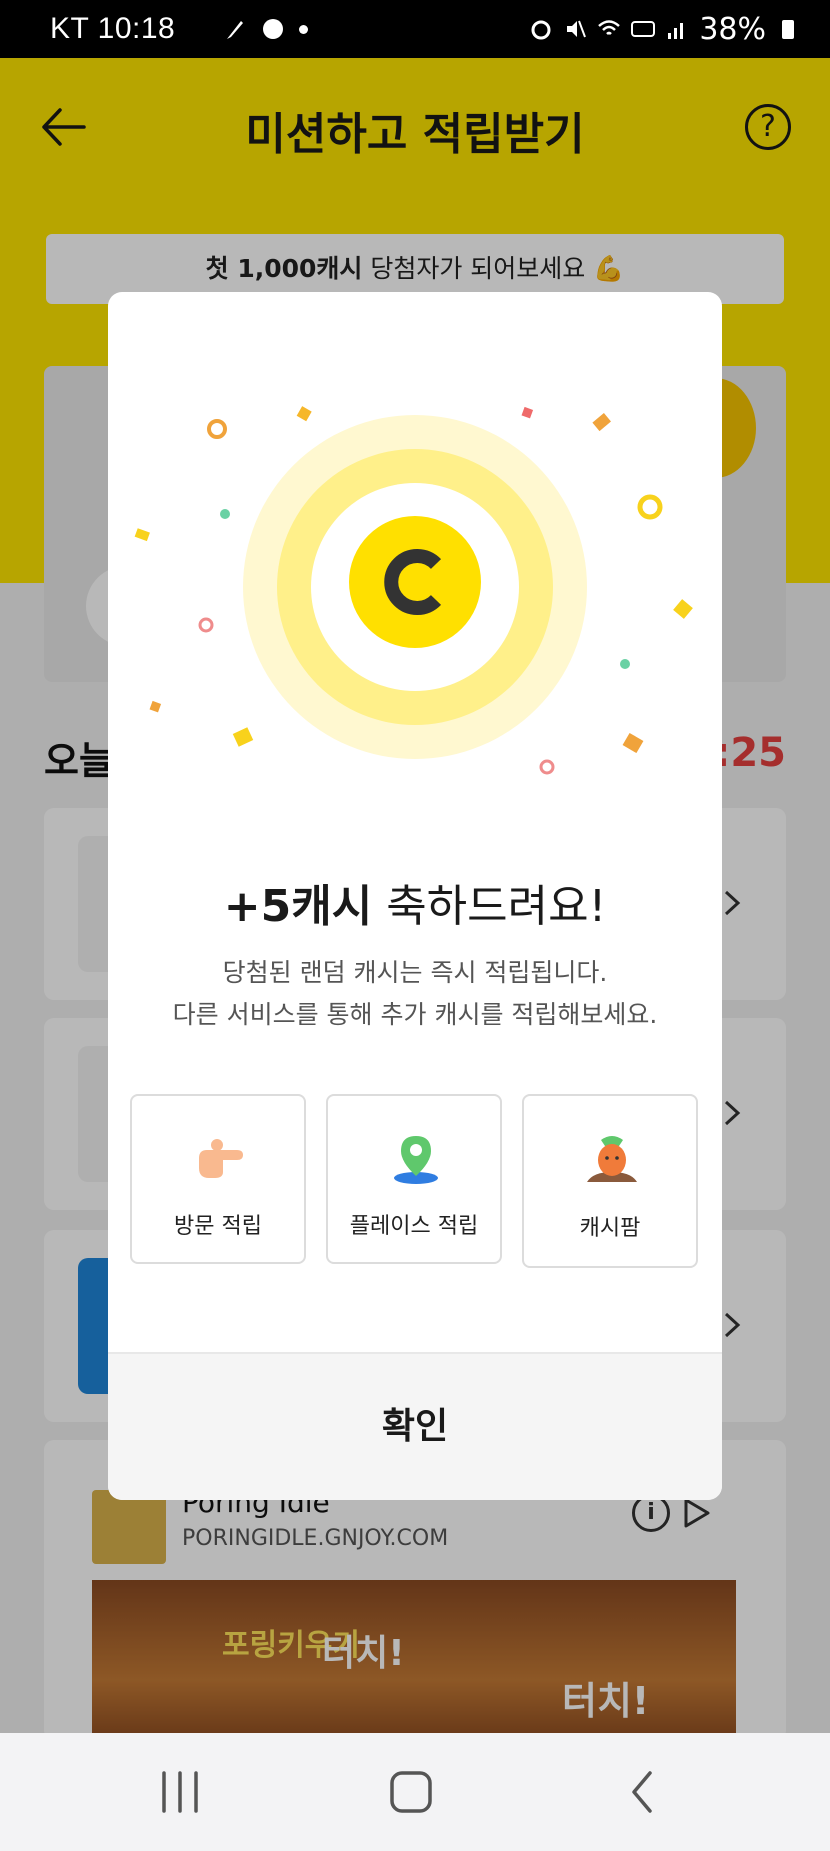 This screenshot has height=1851, width=830. What do you see at coordinates (577, 29) in the screenshot?
I see `mute-icon` at bounding box center [577, 29].